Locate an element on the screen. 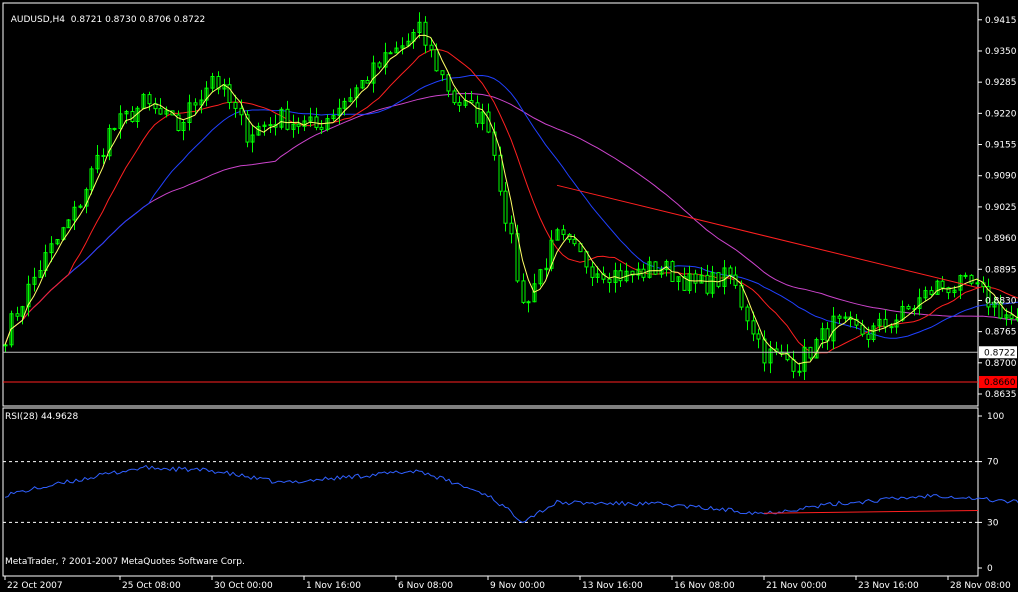 This screenshot has width=1018, height=592. rsi-label: RSI(28) 44.9628 is located at coordinates (42, 417).